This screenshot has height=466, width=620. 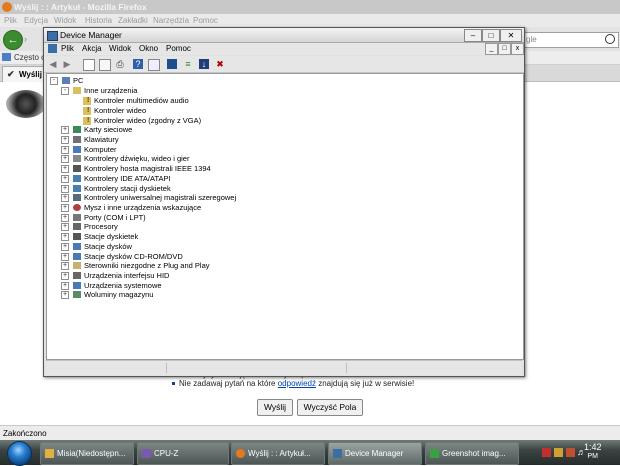 What do you see at coordinates (77, 129) in the screenshot?
I see `network-card-icon` at bounding box center [77, 129].